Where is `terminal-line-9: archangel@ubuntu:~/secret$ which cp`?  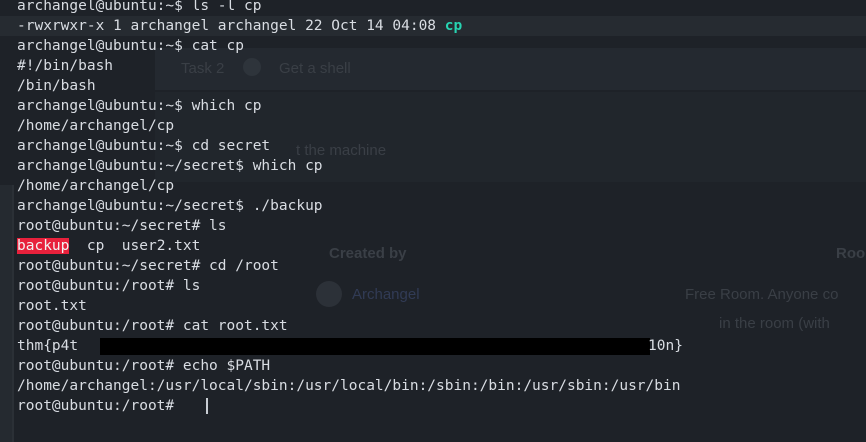
terminal-line-9: archangel@ubuntu:~/secret$ which cp is located at coordinates (170, 166).